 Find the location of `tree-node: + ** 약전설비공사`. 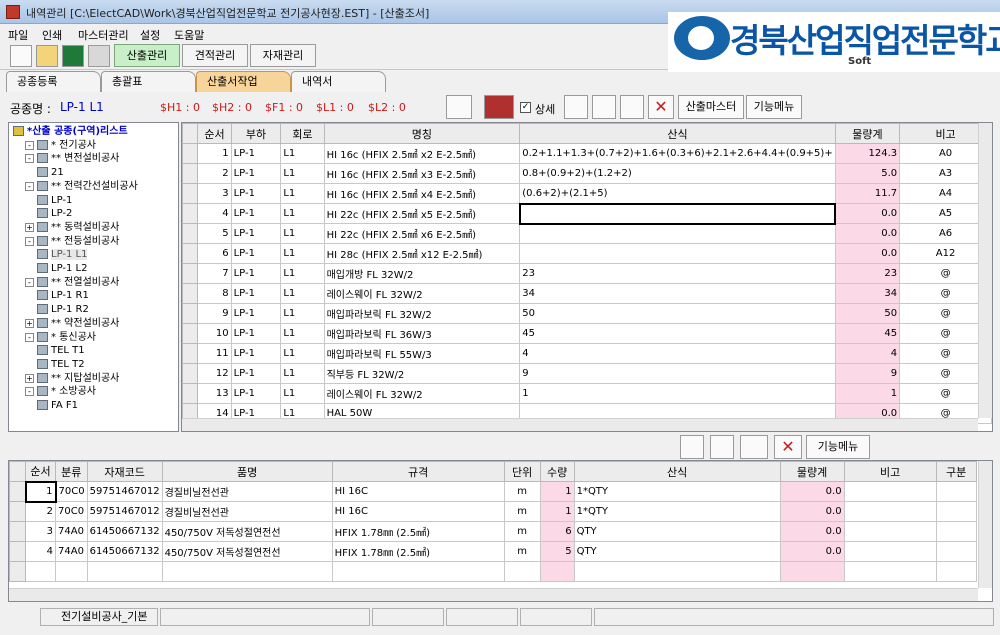

tree-node: + ** 약전설비공사 is located at coordinates (72, 323).